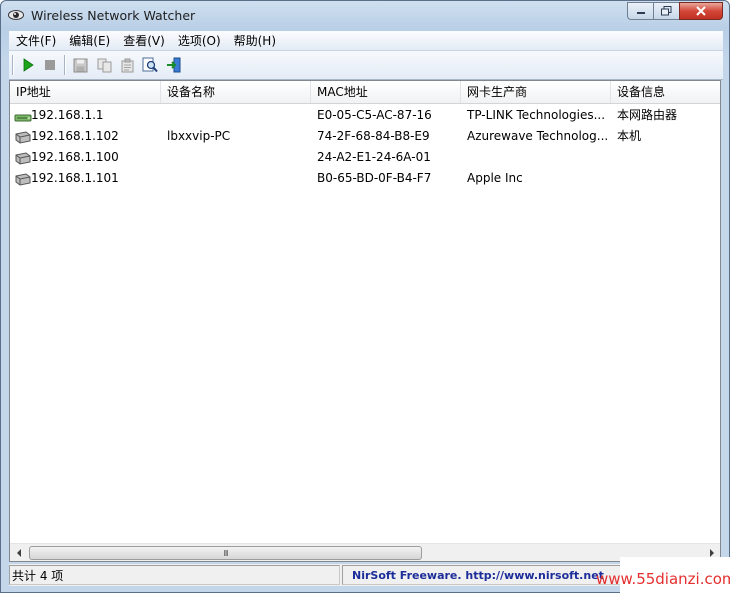 This screenshot has height=593, width=730. I want to click on arrow-left-icon, so click(18, 552).